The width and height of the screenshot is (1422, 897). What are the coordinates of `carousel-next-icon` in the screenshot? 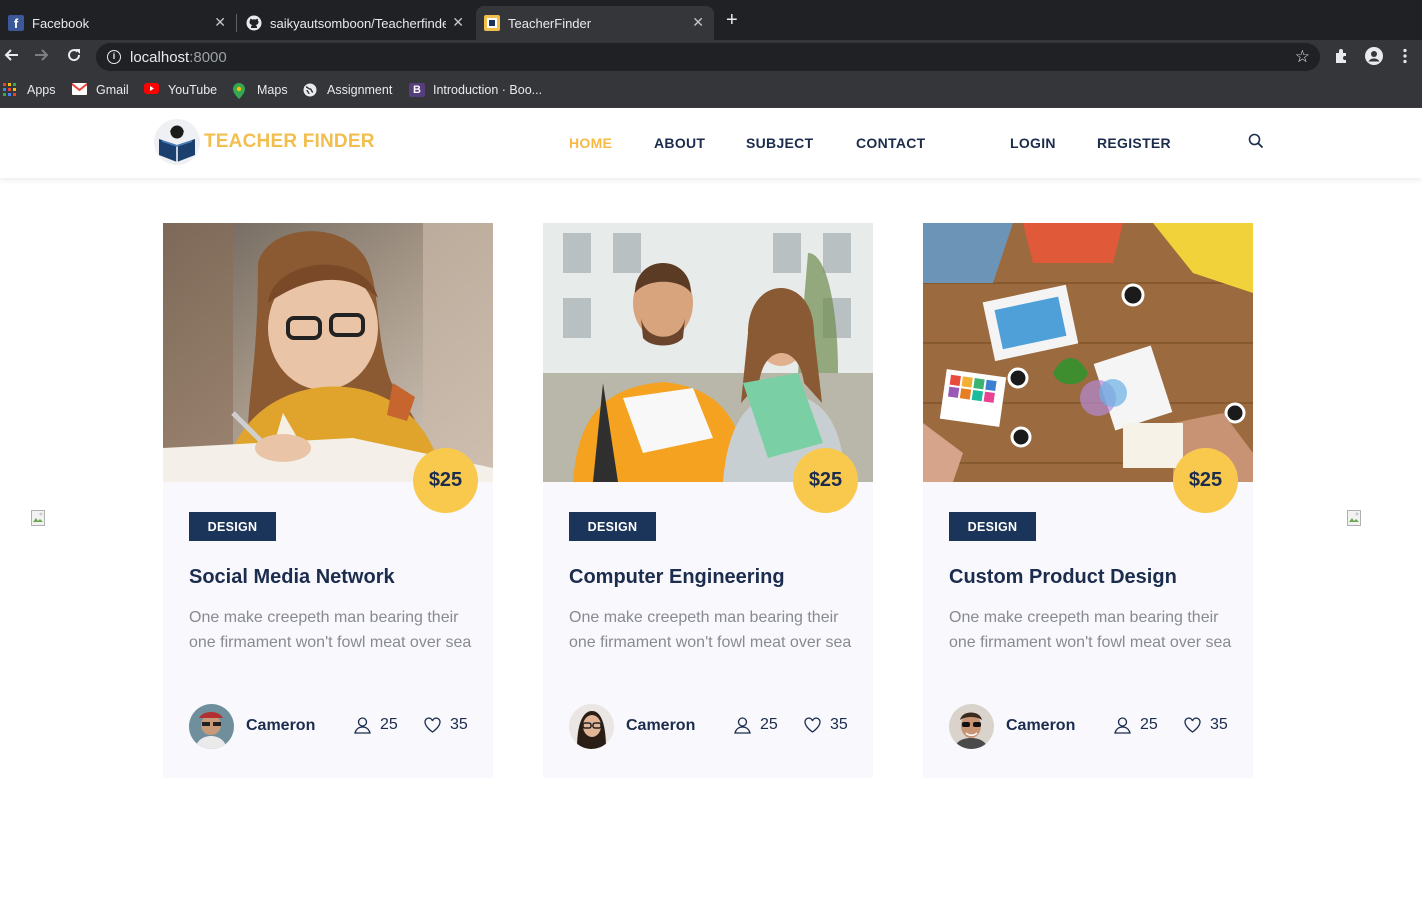 It's located at (1355, 518).